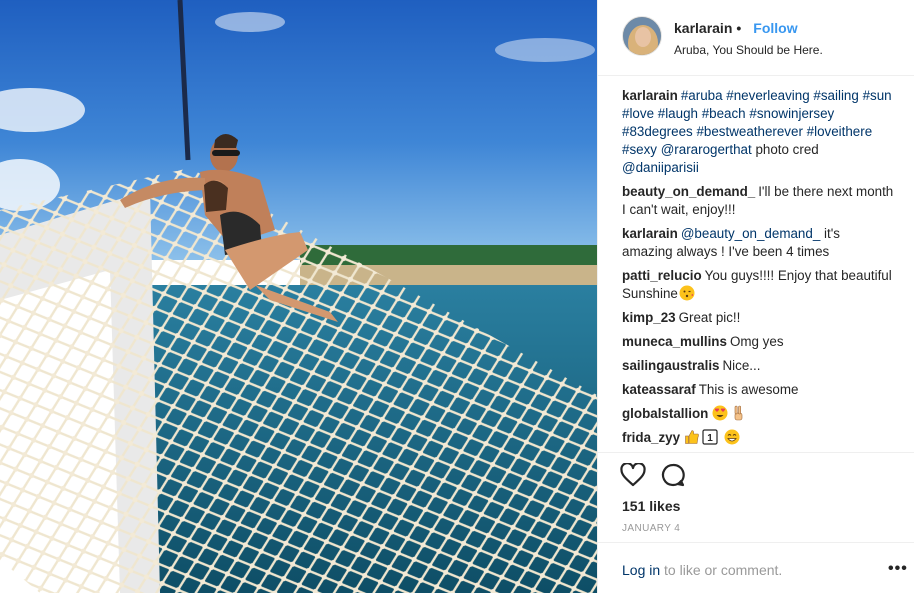 The width and height of the screenshot is (914, 593). Describe the element at coordinates (791, 113) in the screenshot. I see `hashtag-link: #snowinjersey` at that location.